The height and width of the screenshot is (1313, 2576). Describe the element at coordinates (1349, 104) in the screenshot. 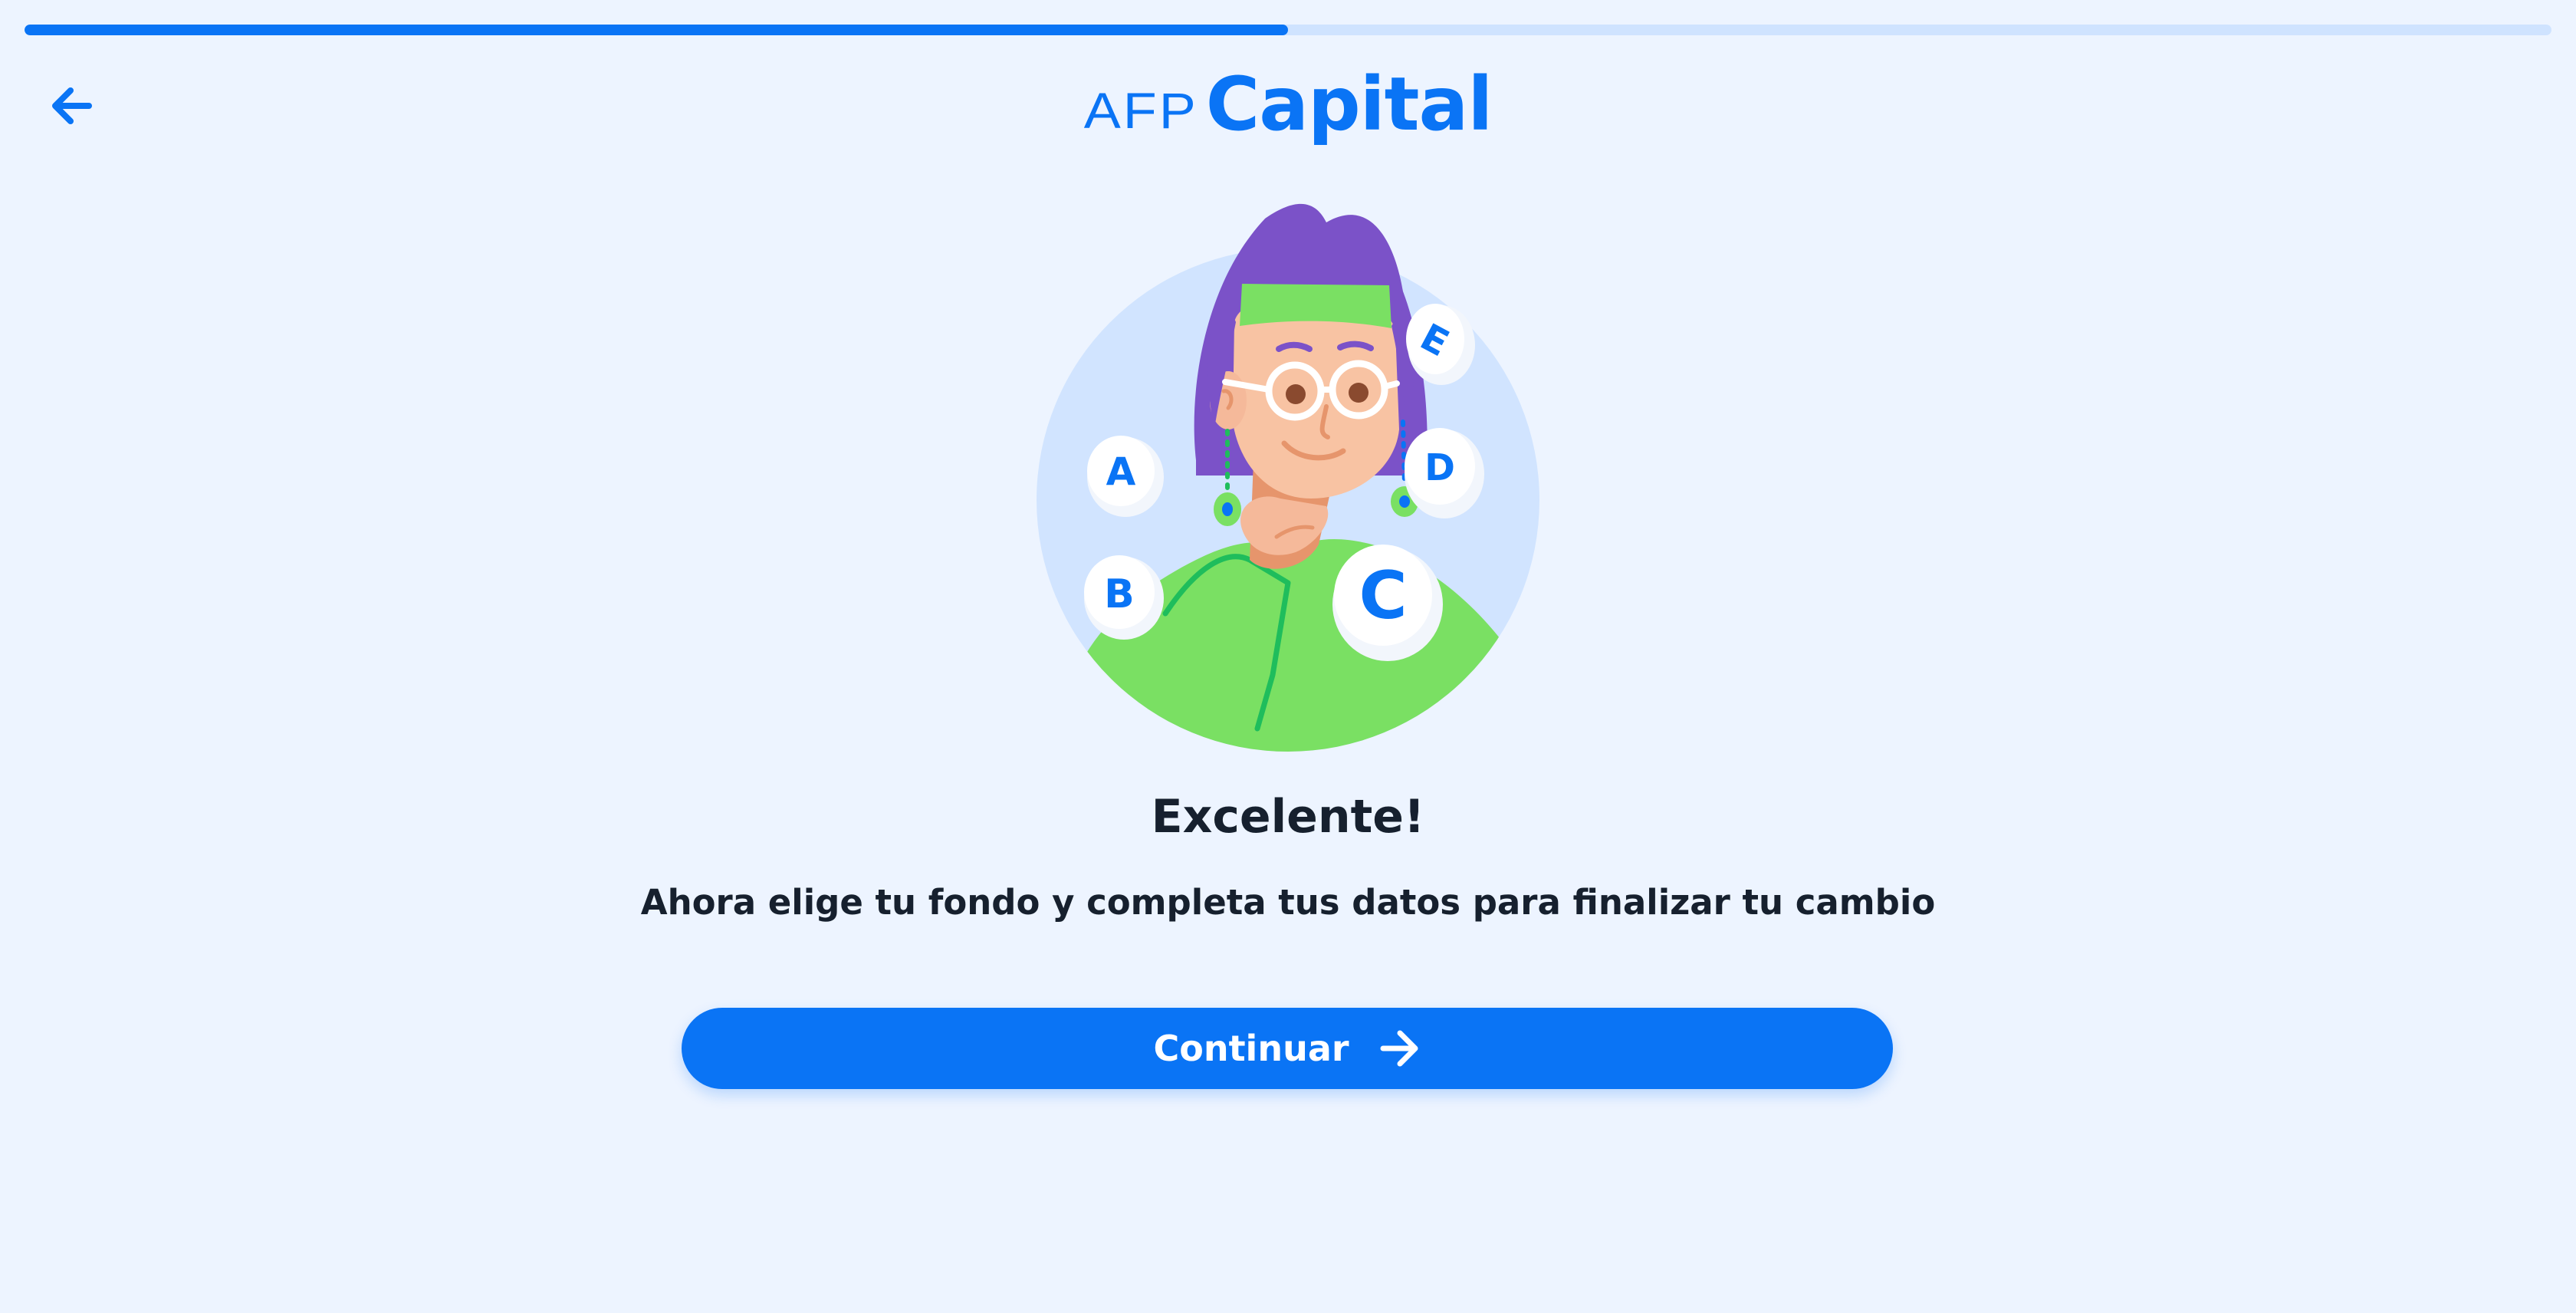

I see `logo-name: Capital` at that location.